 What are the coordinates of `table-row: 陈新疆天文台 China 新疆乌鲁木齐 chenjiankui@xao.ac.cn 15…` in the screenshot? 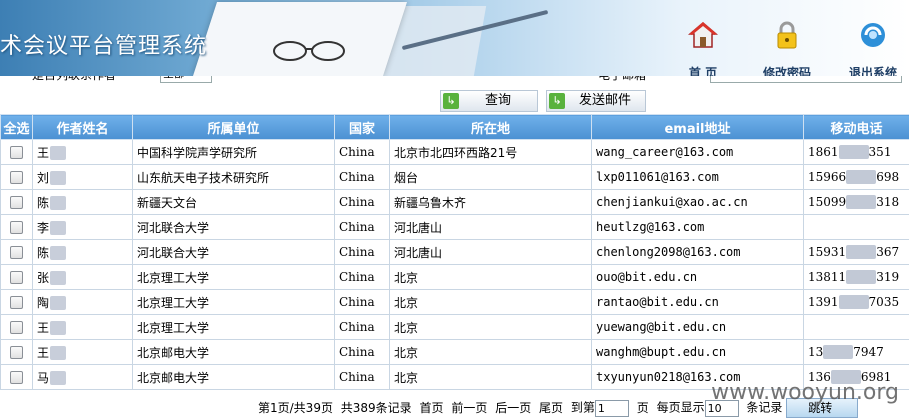 It's located at (454, 202).